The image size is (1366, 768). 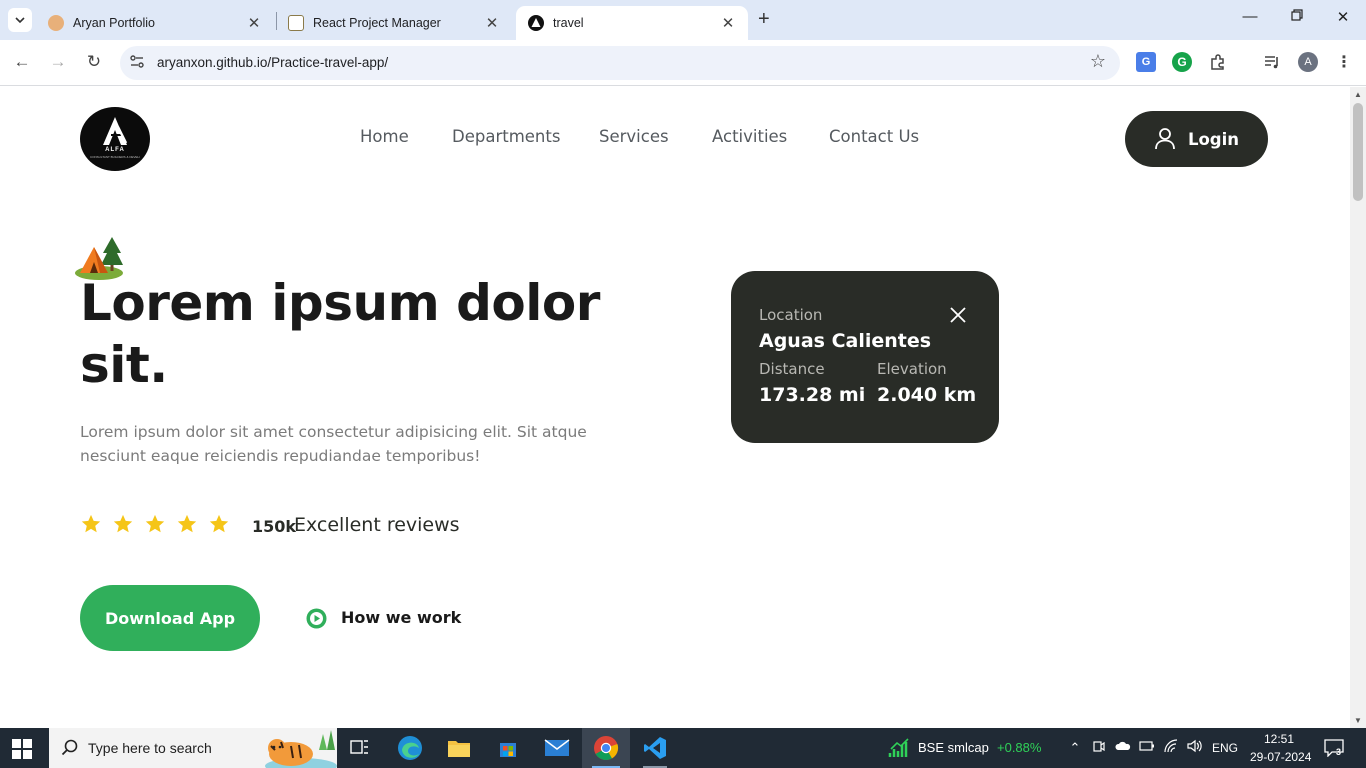 I want to click on user-icon, so click(x=1165, y=139).